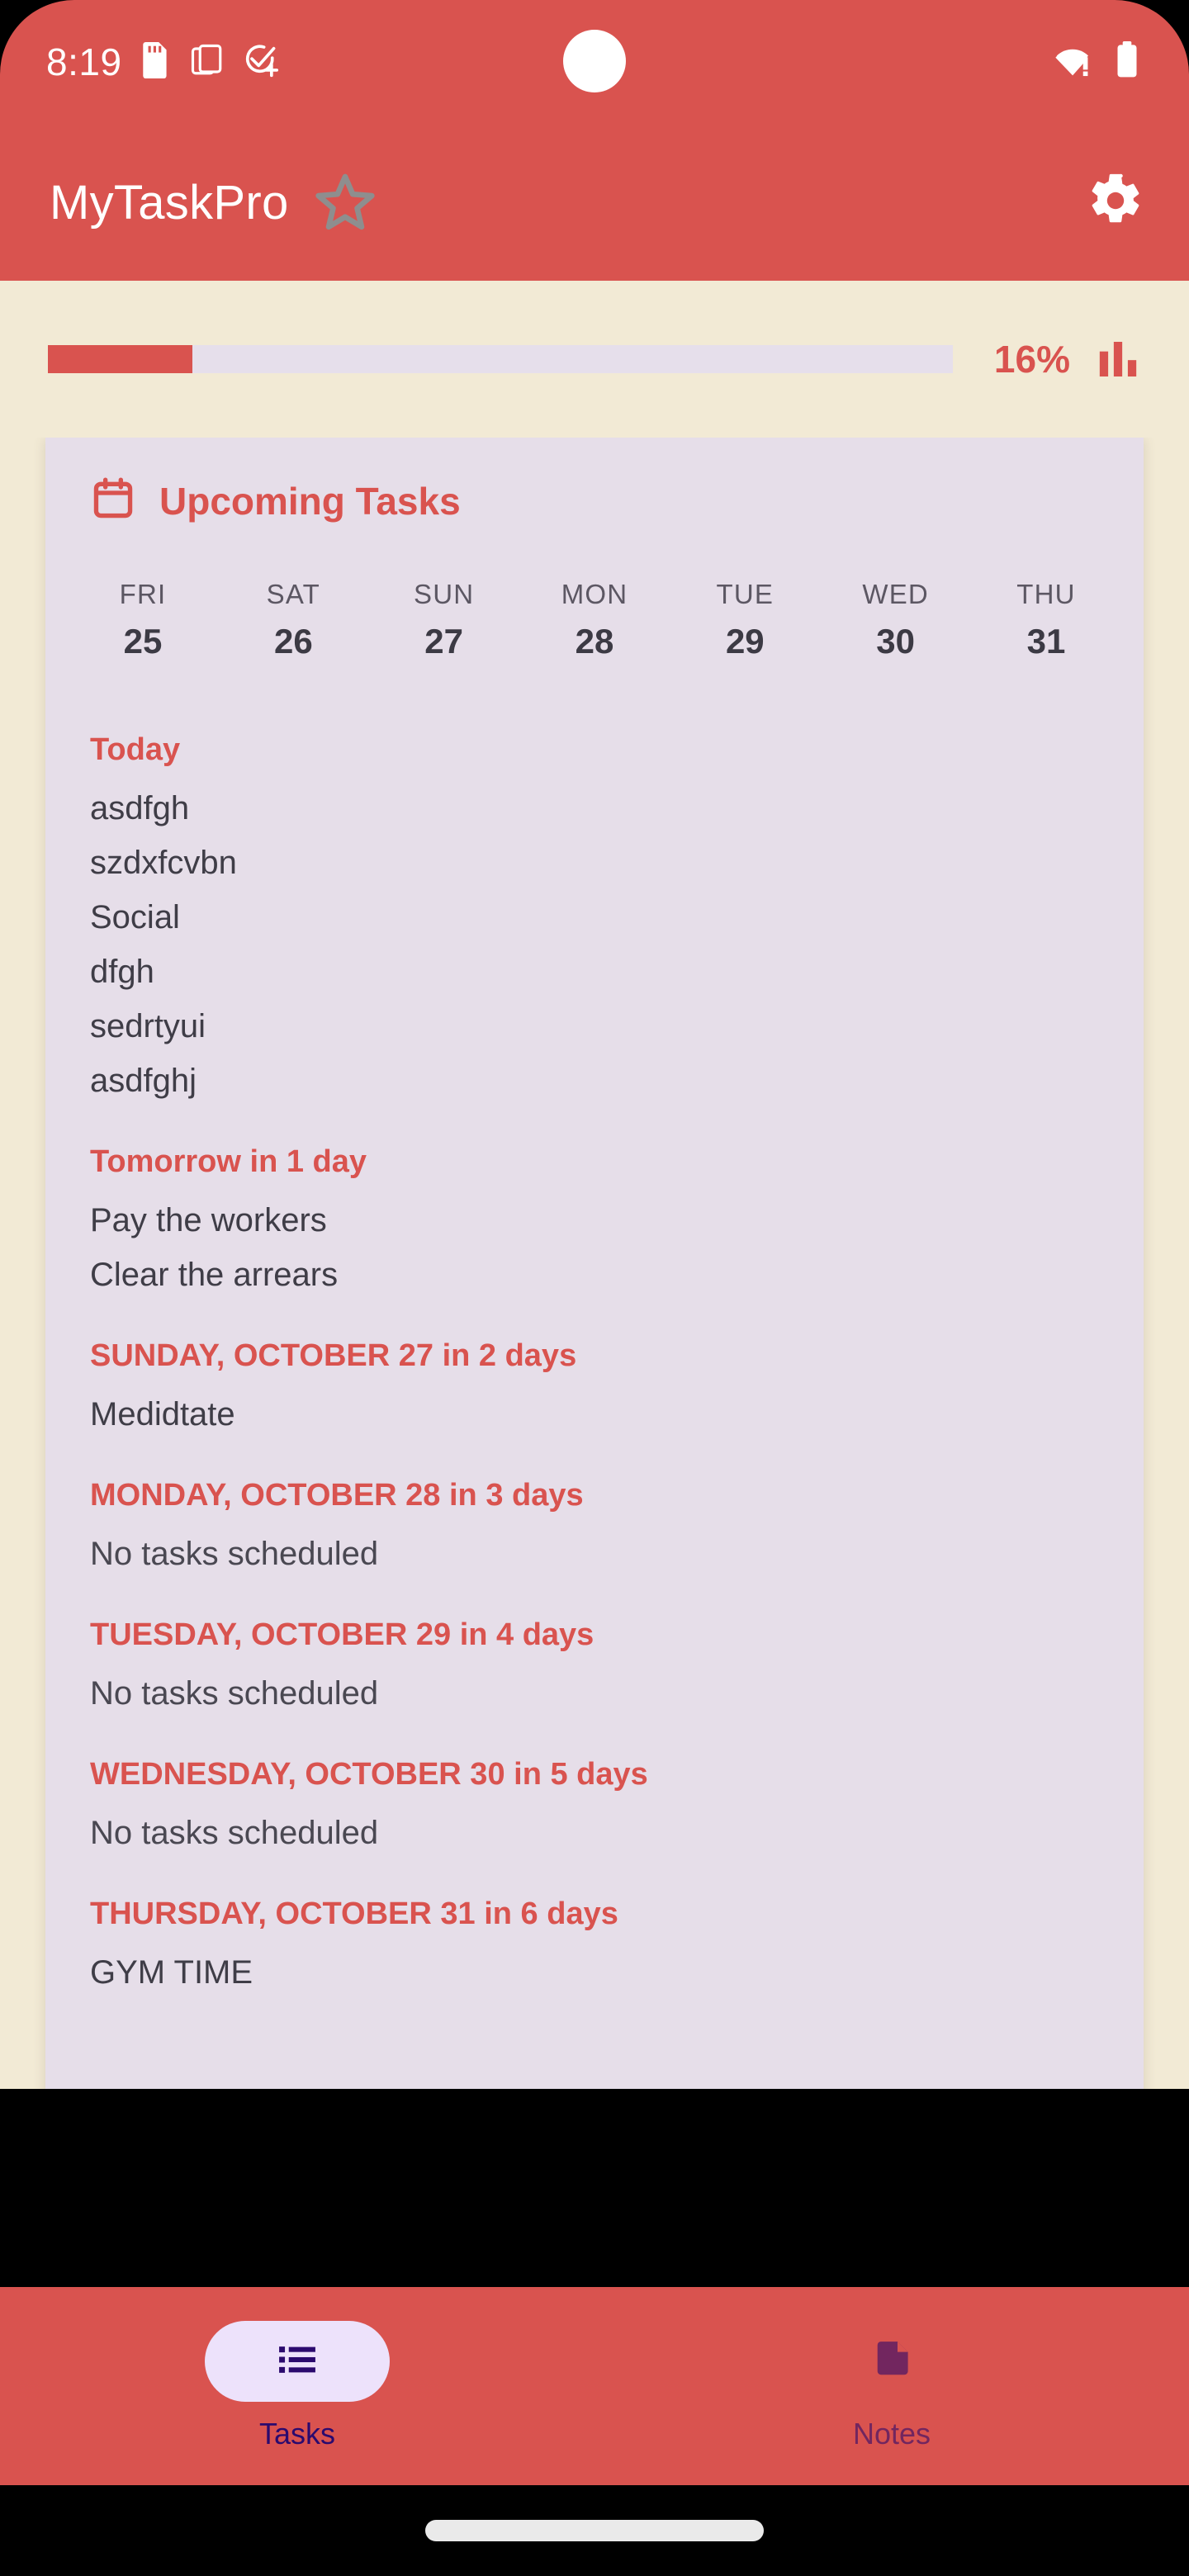  Describe the element at coordinates (207, 62) in the screenshot. I see `multi-window-icon` at that location.